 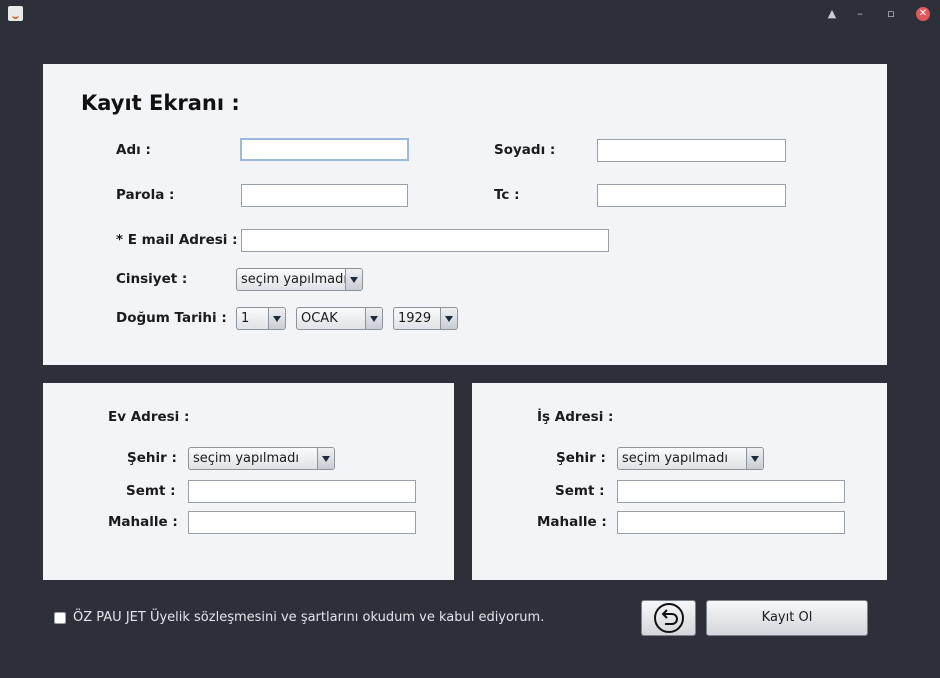 What do you see at coordinates (324, 195) in the screenshot?
I see `parola-input` at bounding box center [324, 195].